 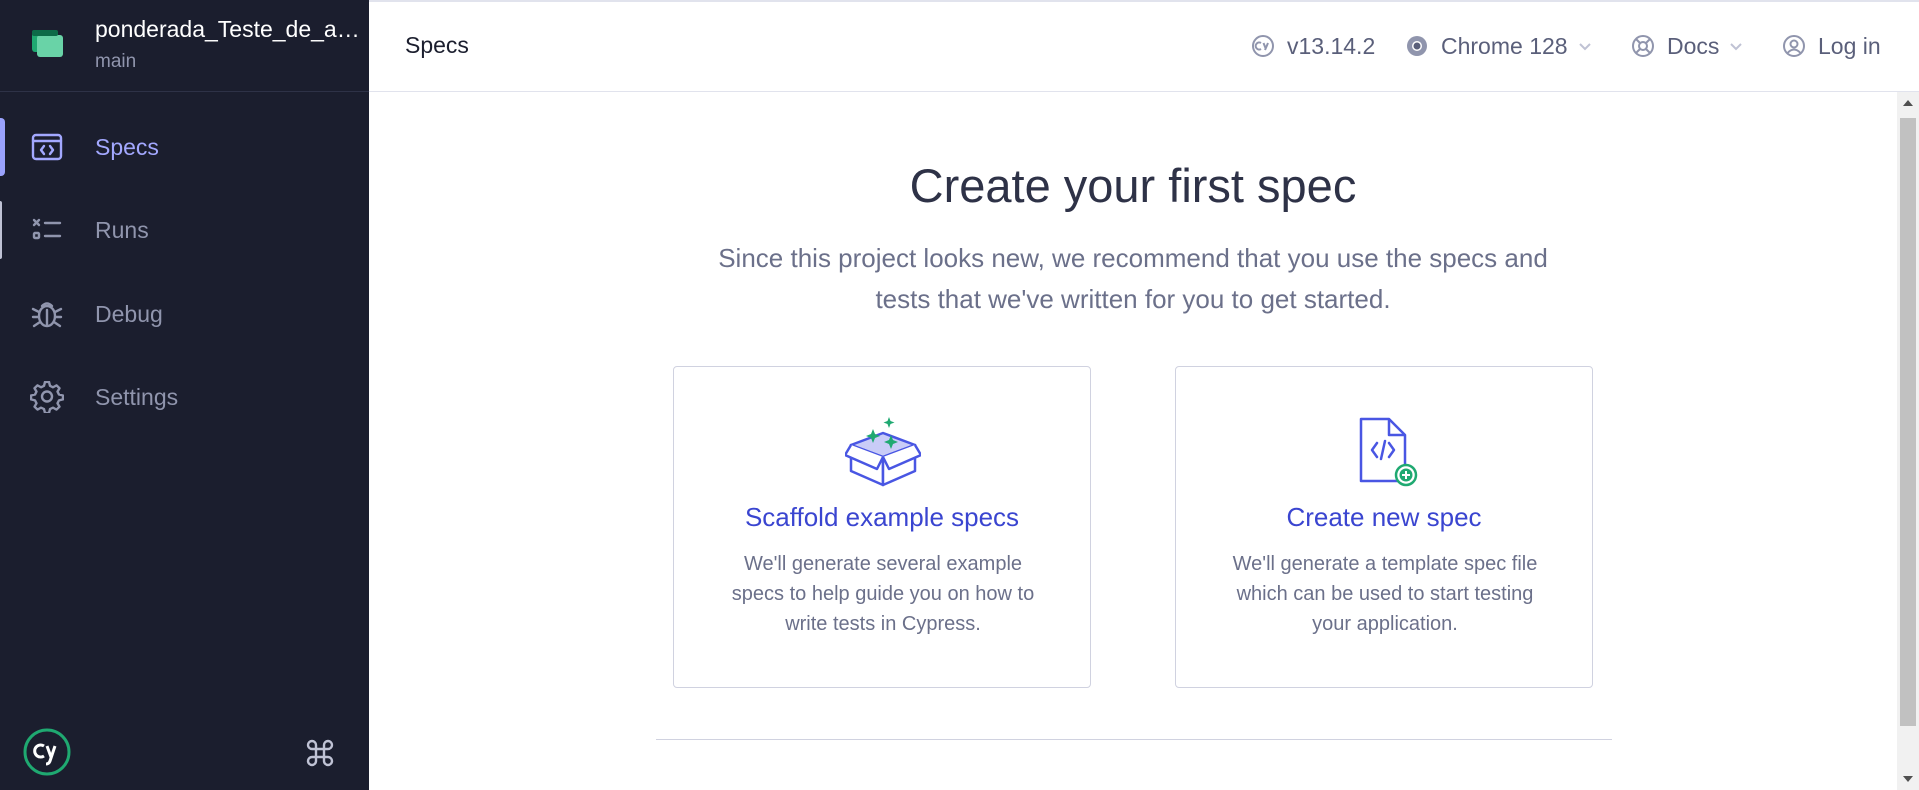 I want to click on sidebar-item-debug: Debug, so click(x=184, y=314).